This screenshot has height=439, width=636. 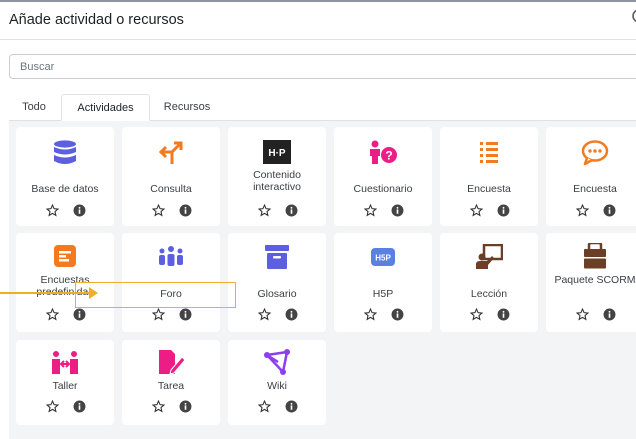 What do you see at coordinates (187, 107) in the screenshot?
I see `tab-recursos: Recursos` at bounding box center [187, 107].